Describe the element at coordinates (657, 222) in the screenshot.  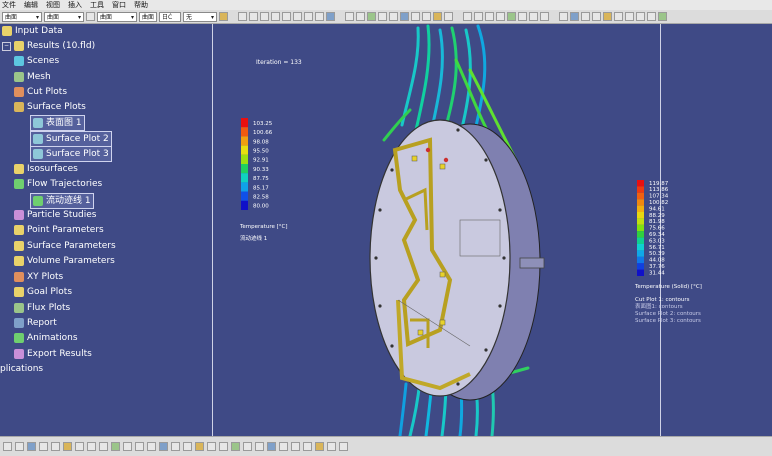
I see `legend-right-value: 81.98` at that location.